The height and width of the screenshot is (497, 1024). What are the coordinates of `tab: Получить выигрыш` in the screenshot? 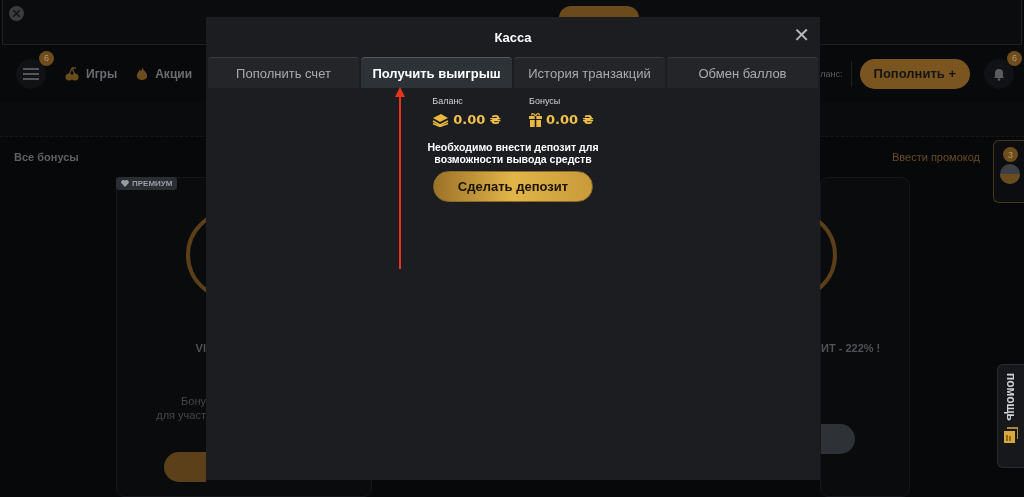 It's located at (436, 72).